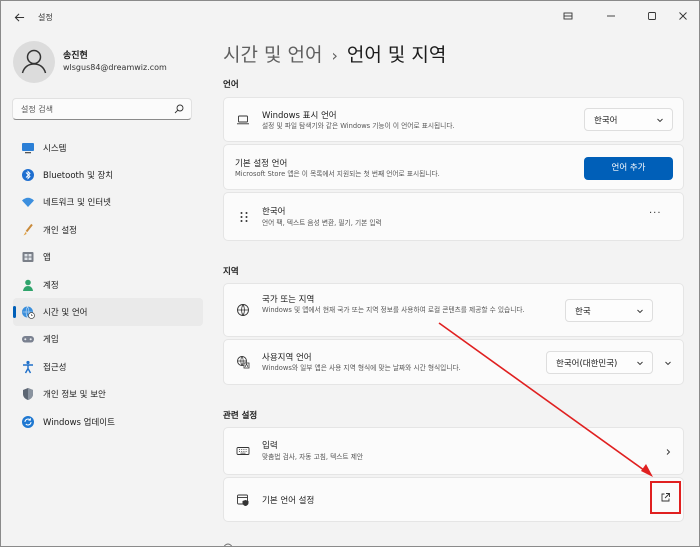  I want to click on sidebar-item-personalization: 개인 설정, so click(108, 229).